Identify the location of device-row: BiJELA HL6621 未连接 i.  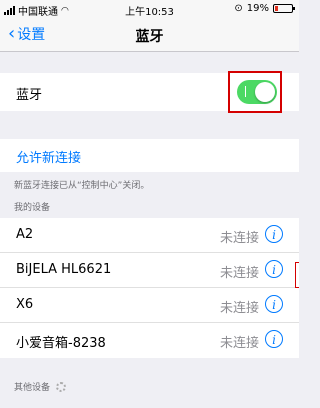
(149, 270).